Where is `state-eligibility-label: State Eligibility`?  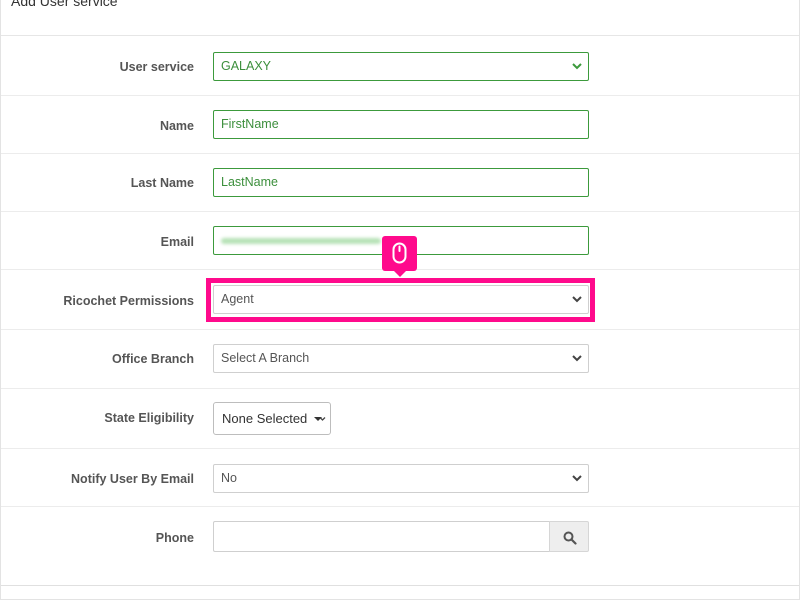 state-eligibility-label: State Eligibility is located at coordinates (149, 418).